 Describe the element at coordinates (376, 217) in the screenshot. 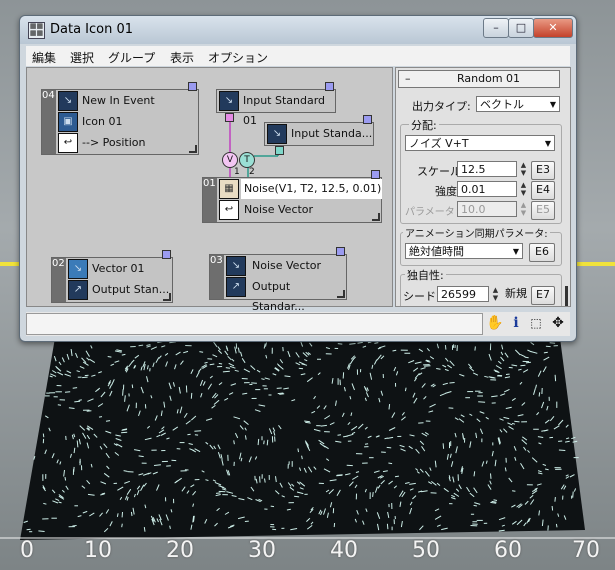

I see `resize-corner-icon` at that location.